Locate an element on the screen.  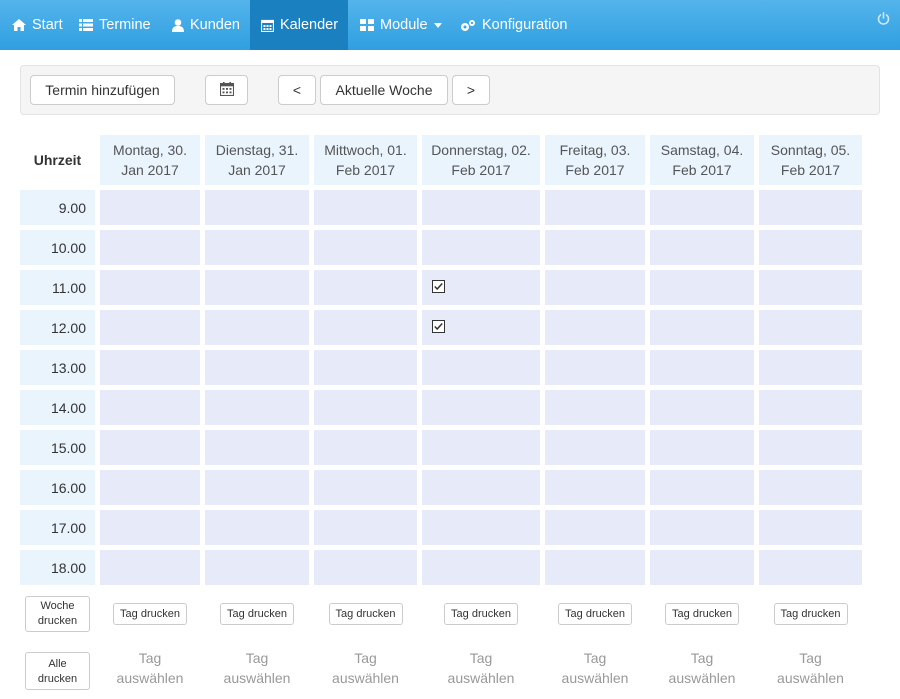
select-all-print-button: Alle drucken is located at coordinates (57, 671).